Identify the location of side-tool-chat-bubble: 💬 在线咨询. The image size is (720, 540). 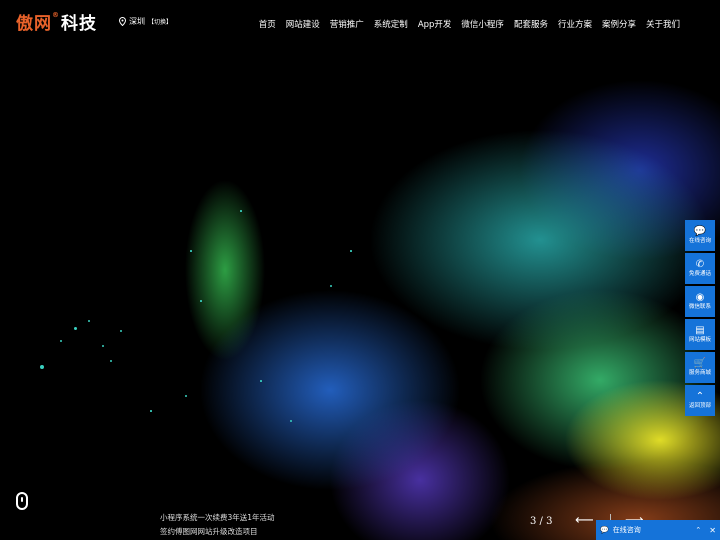
(700, 235).